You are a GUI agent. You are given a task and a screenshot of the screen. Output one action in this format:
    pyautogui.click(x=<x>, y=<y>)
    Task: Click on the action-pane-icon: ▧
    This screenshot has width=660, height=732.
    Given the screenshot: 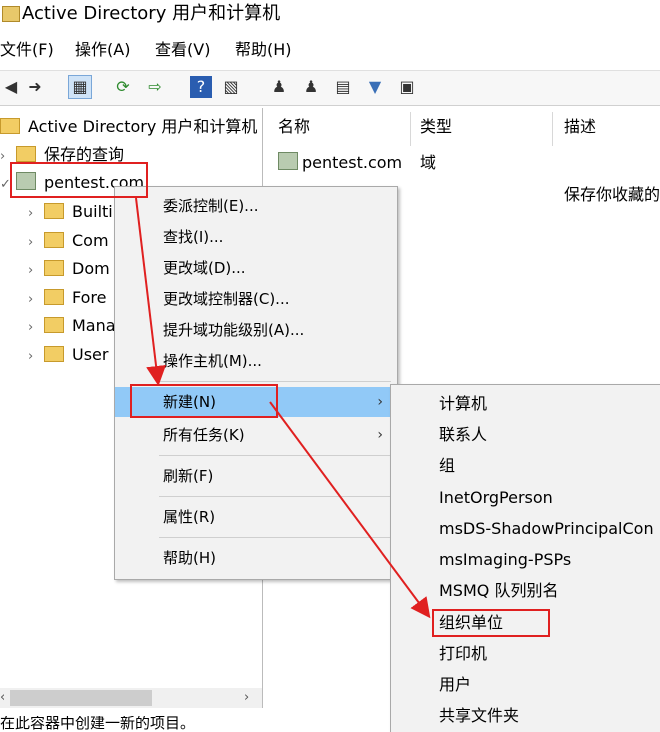 What is the action you would take?
    pyautogui.click(x=231, y=87)
    